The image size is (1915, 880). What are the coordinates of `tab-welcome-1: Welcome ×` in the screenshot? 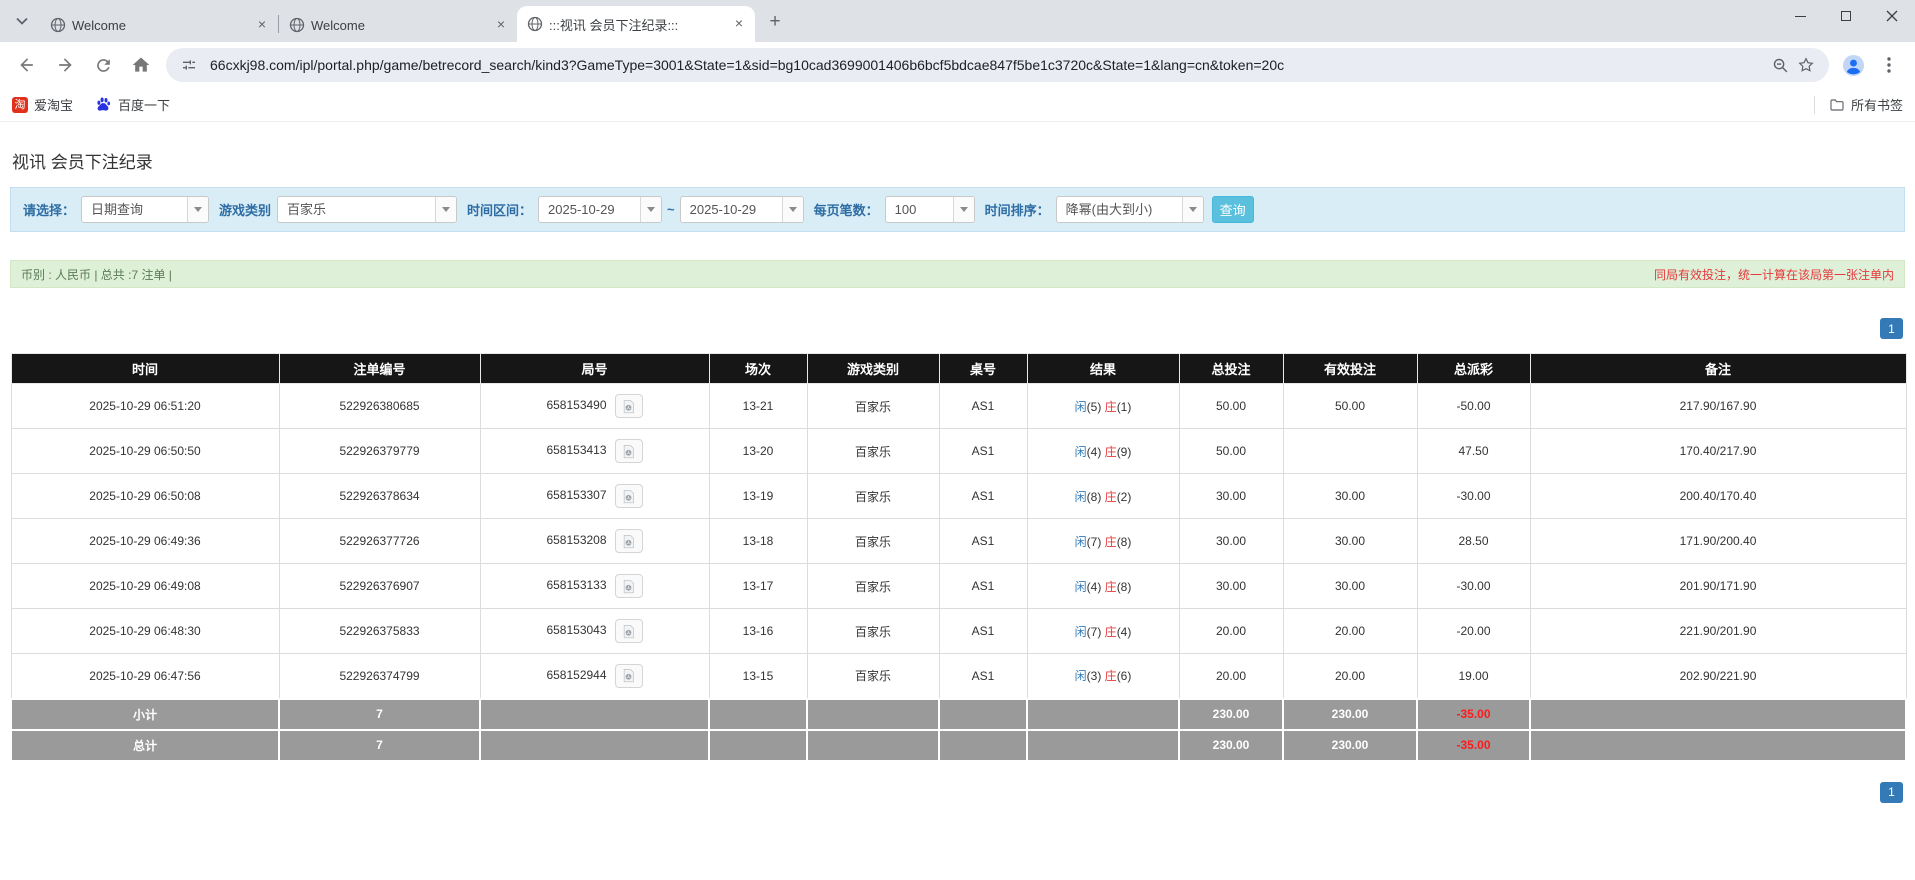 It's located at (159, 25).